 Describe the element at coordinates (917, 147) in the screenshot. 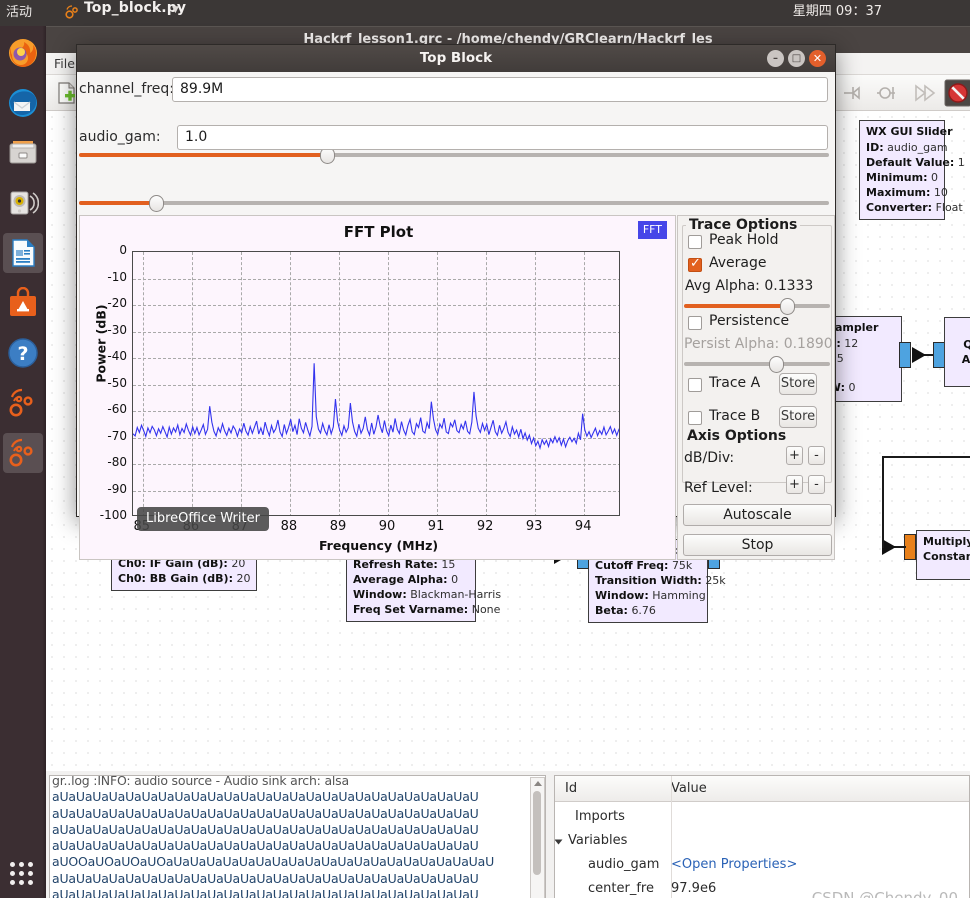

I see `row-value: audio_gam` at that location.